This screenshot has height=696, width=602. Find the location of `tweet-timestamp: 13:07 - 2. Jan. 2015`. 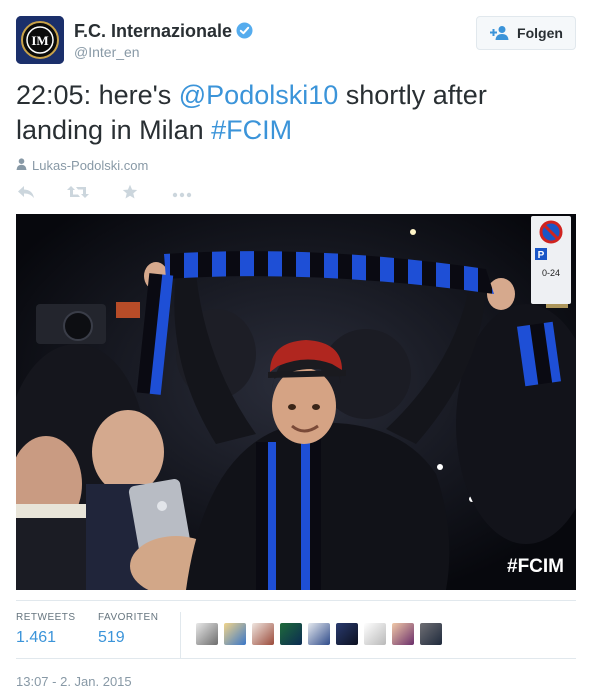

tweet-timestamp: 13:07 - 2. Jan. 2015 is located at coordinates (74, 681).